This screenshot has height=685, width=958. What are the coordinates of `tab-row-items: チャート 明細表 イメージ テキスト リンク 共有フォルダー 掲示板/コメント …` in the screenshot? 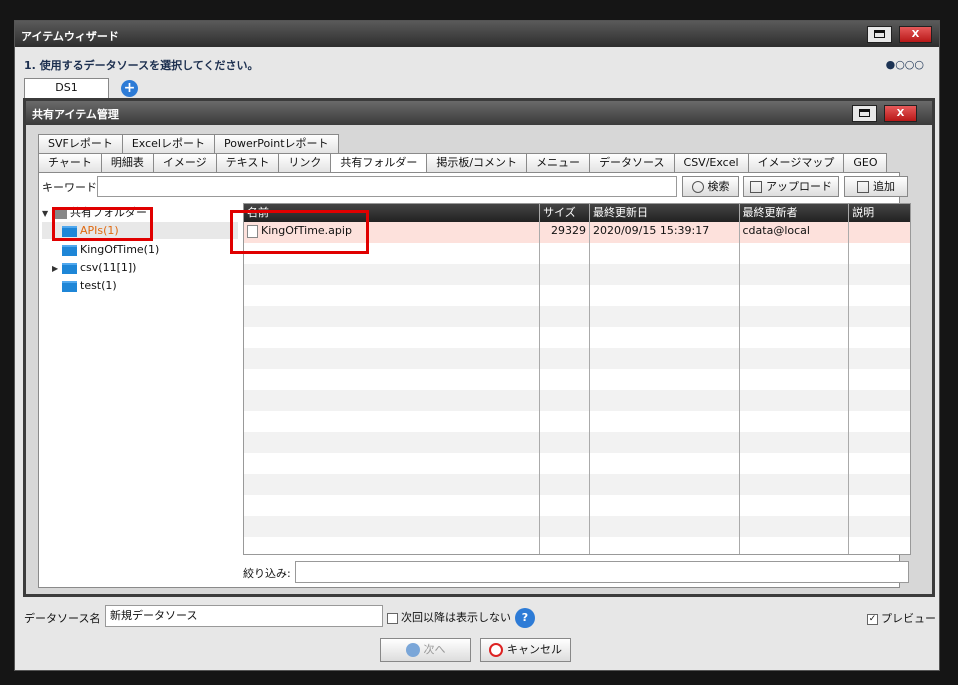 It's located at (463, 163).